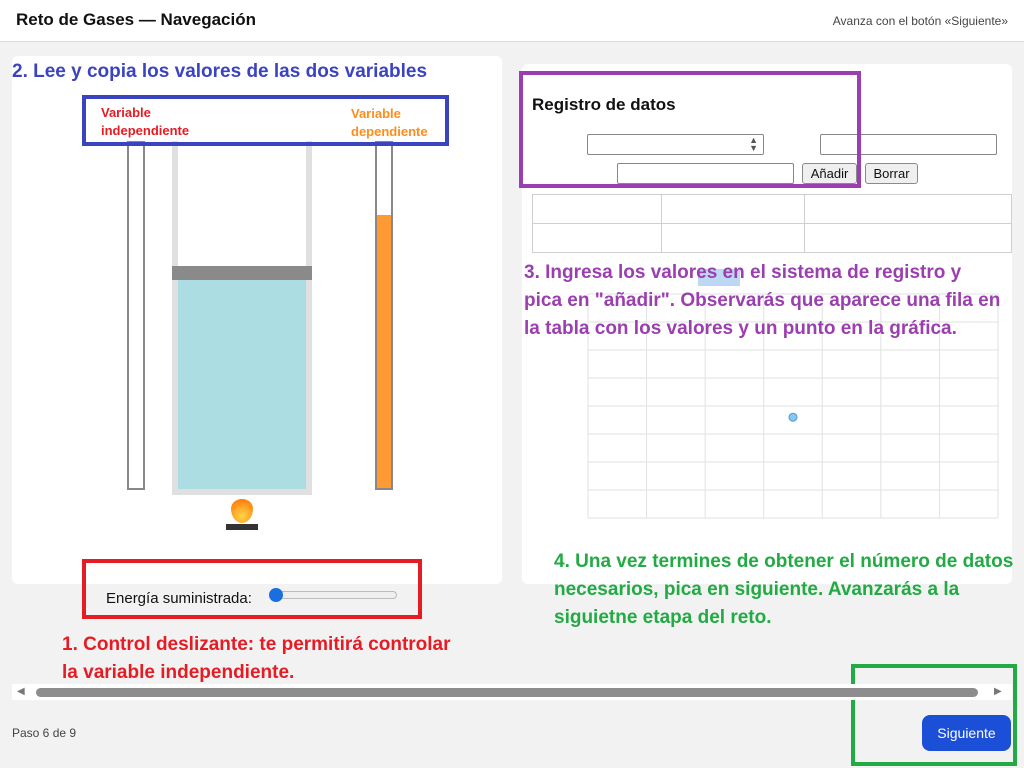 The height and width of the screenshot is (768, 1024). Describe the element at coordinates (21, 691) in the screenshot. I see `scroll-left-icon: ◀` at that location.